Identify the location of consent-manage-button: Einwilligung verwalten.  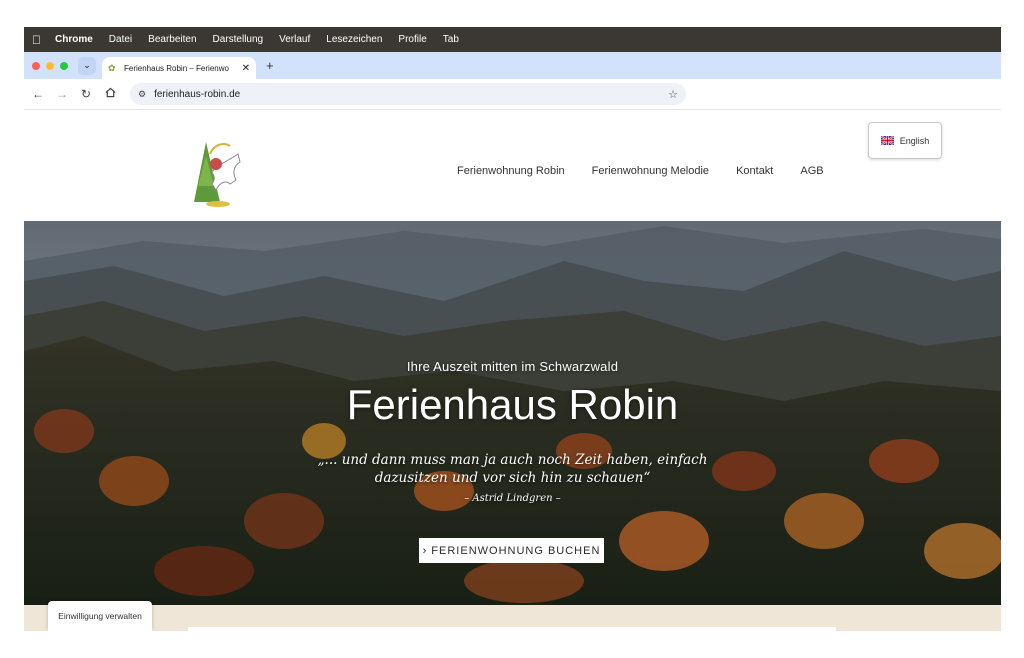
(100, 616).